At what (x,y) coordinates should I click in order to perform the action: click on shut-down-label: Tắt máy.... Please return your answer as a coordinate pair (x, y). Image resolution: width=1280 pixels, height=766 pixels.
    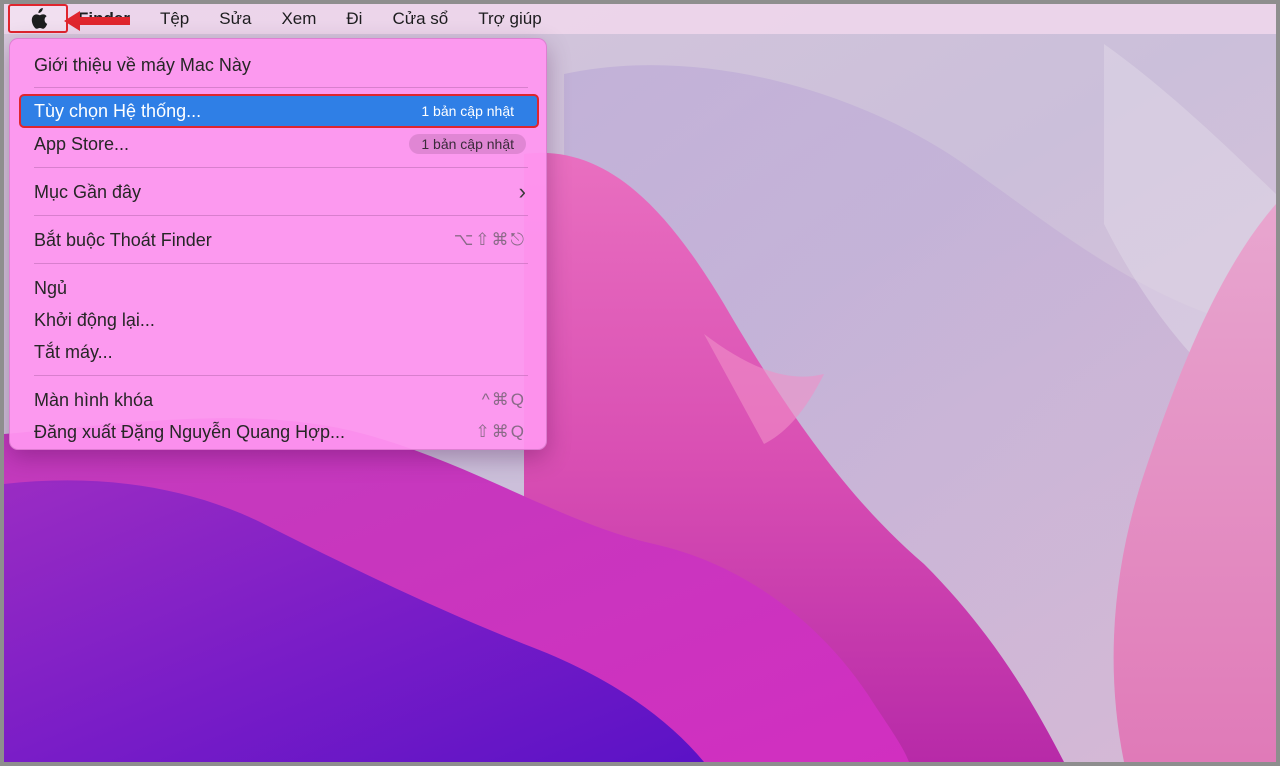
    Looking at the image, I should click on (73, 352).